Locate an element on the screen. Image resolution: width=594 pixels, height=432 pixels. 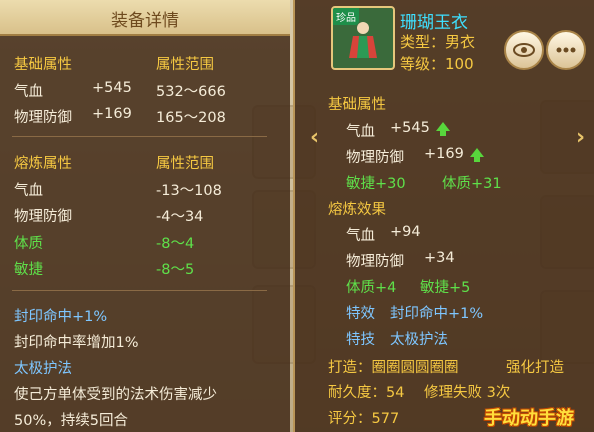
more-button is located at coordinates (566, 50).